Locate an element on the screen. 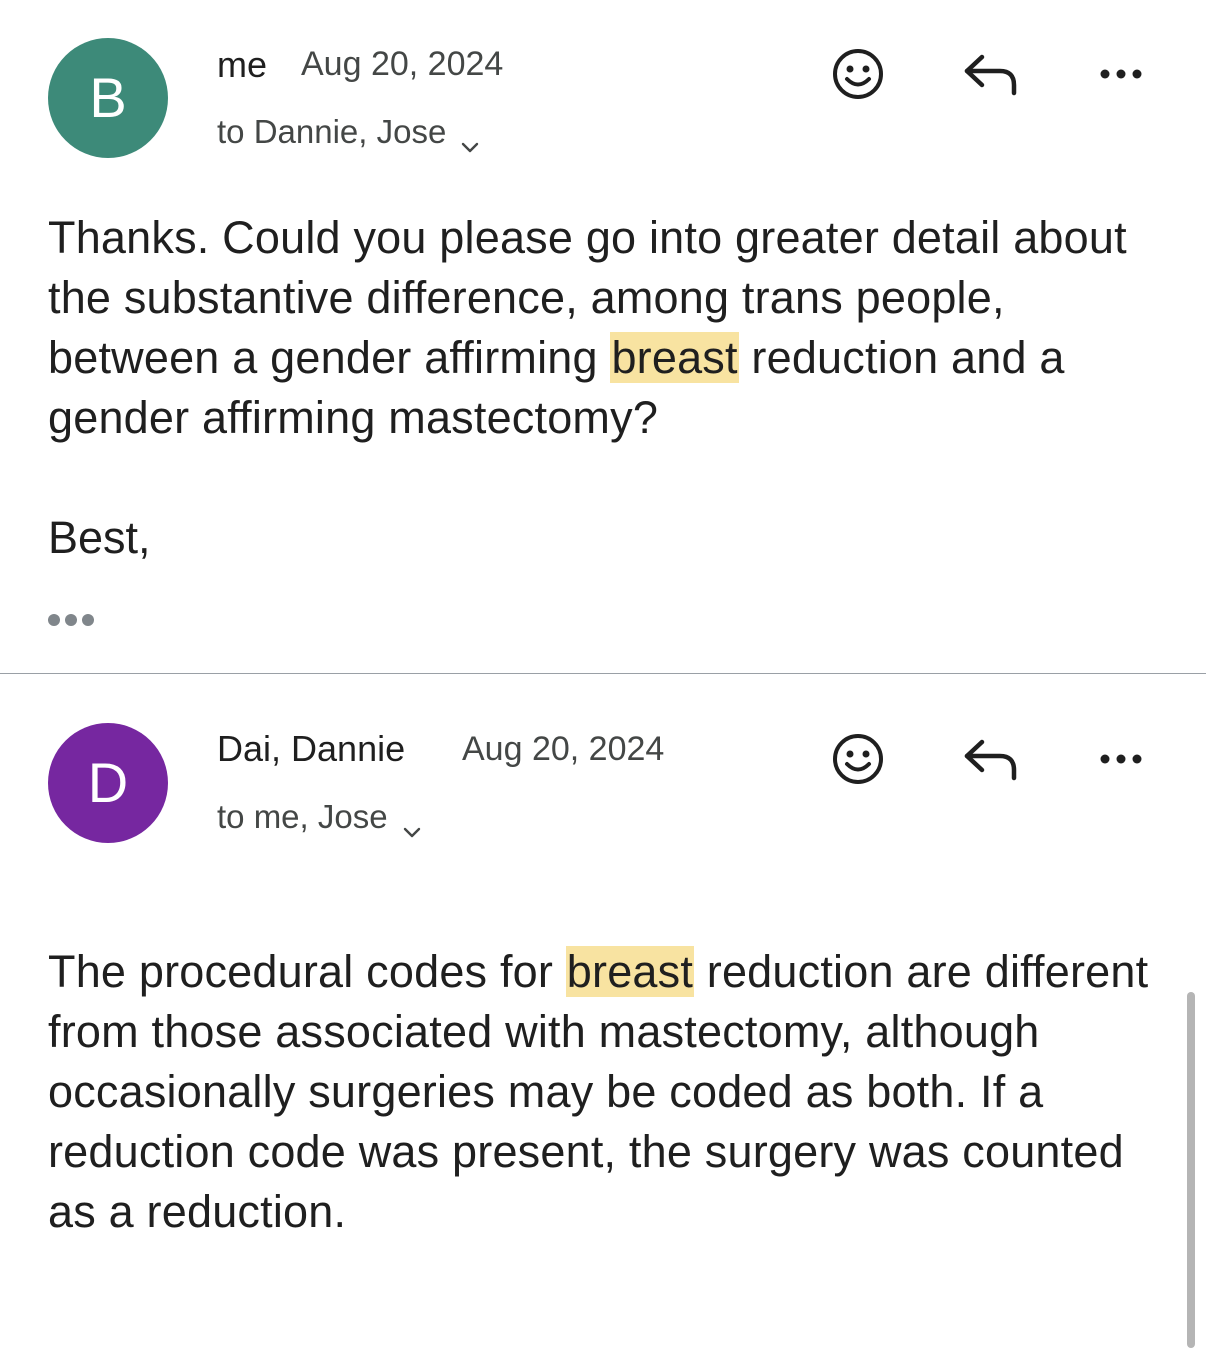 The height and width of the screenshot is (1349, 1206). recipients-label: to Dannie, Jose is located at coordinates (332, 131).